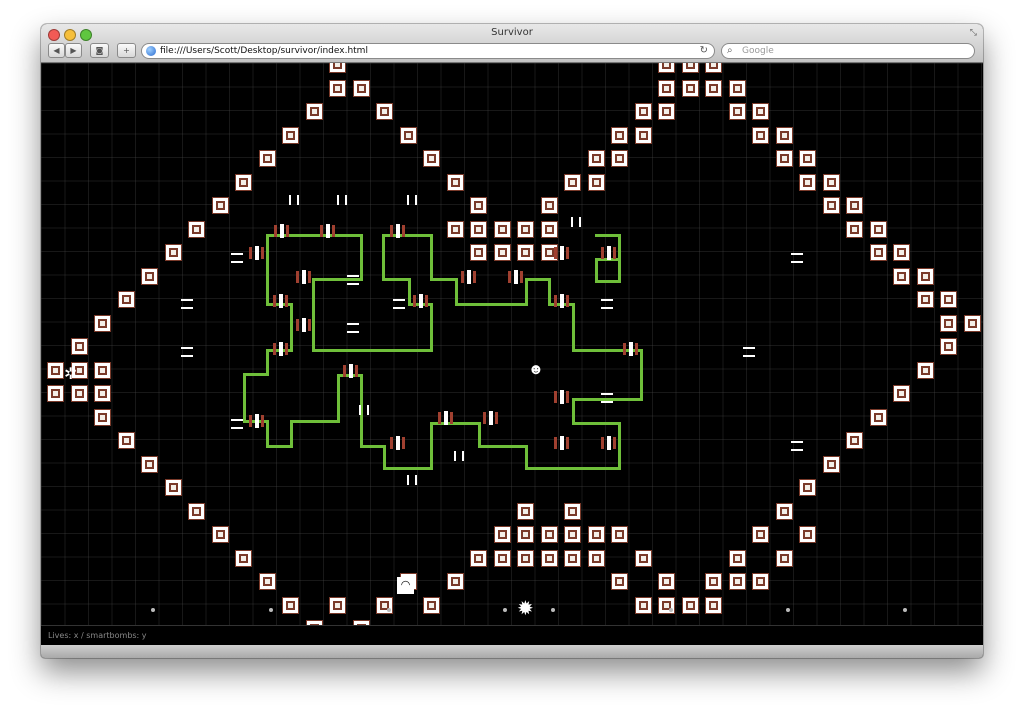 The width and height of the screenshot is (1024, 716). Describe the element at coordinates (73, 50) in the screenshot. I see `forward-button: ▶` at that location.